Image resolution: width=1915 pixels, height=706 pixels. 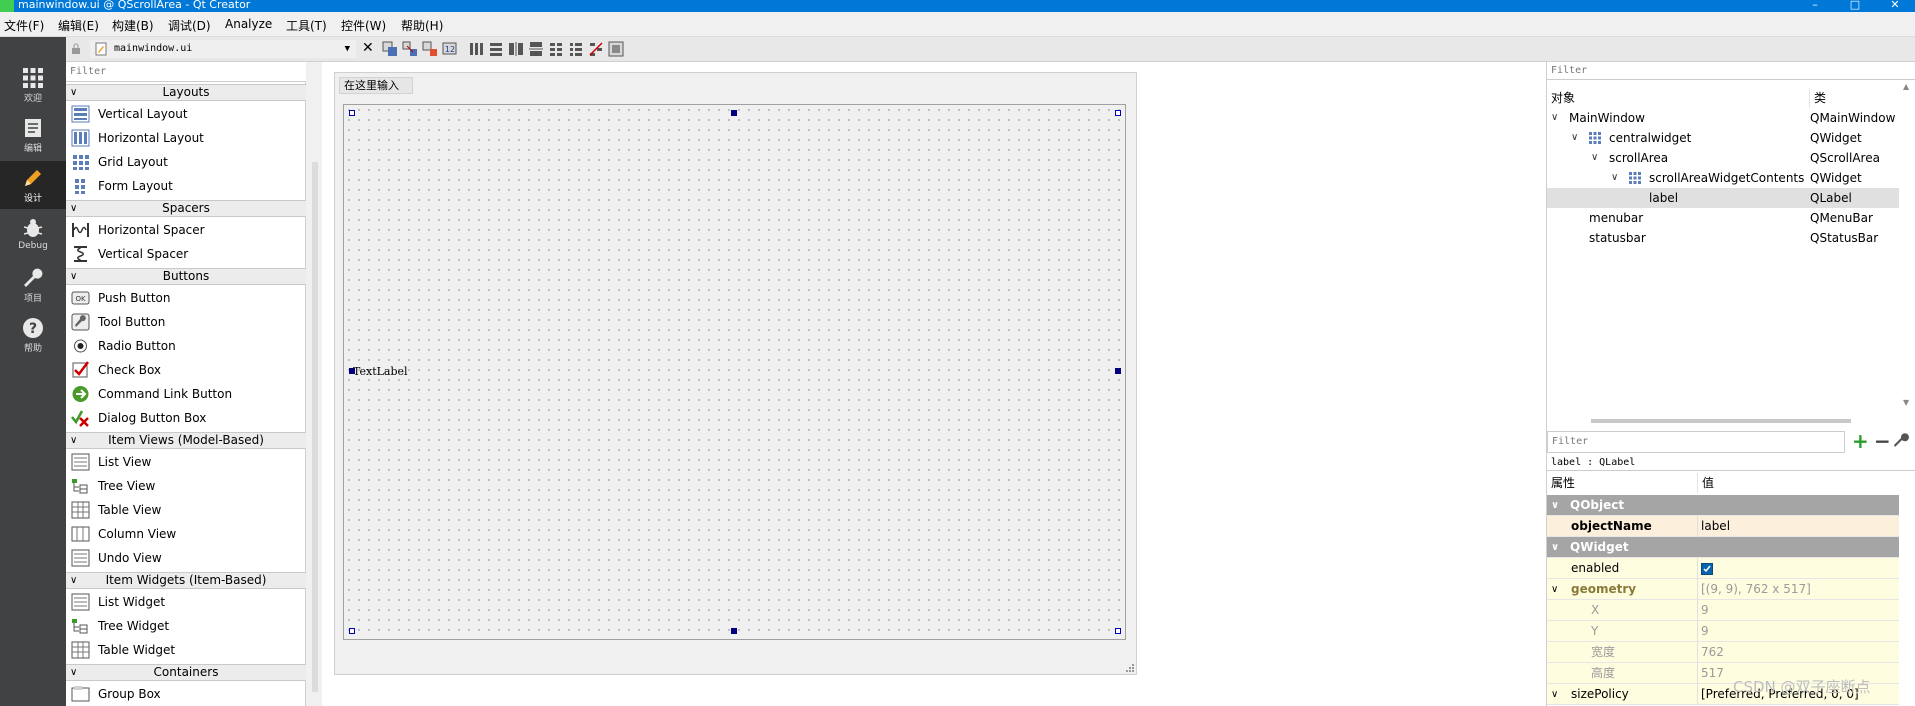 What do you see at coordinates (1906, 86) in the screenshot?
I see `scroll-up-icon: ▲` at bounding box center [1906, 86].